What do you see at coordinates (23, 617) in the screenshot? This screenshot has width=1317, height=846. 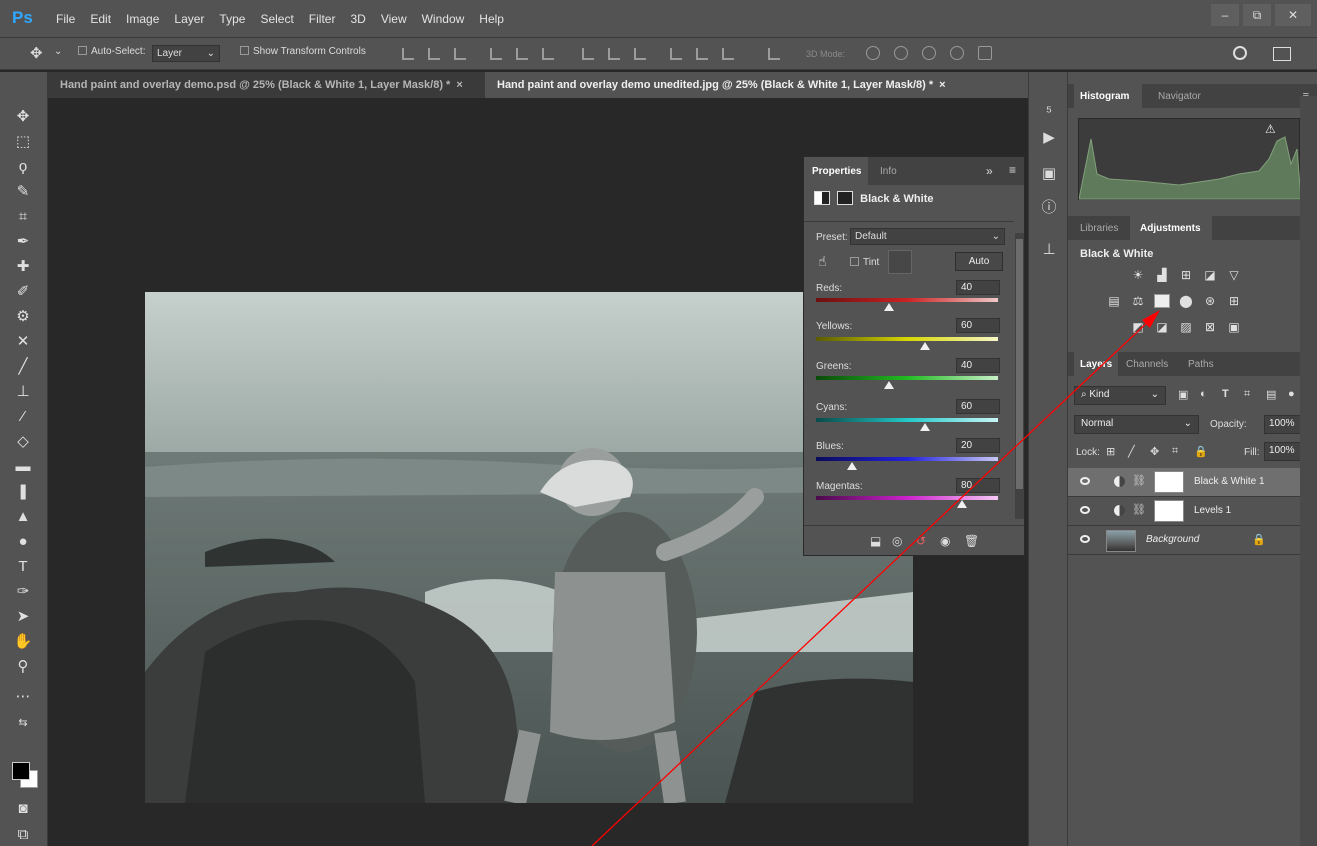 I see `path-select-tool-icon: ➤` at bounding box center [23, 617].